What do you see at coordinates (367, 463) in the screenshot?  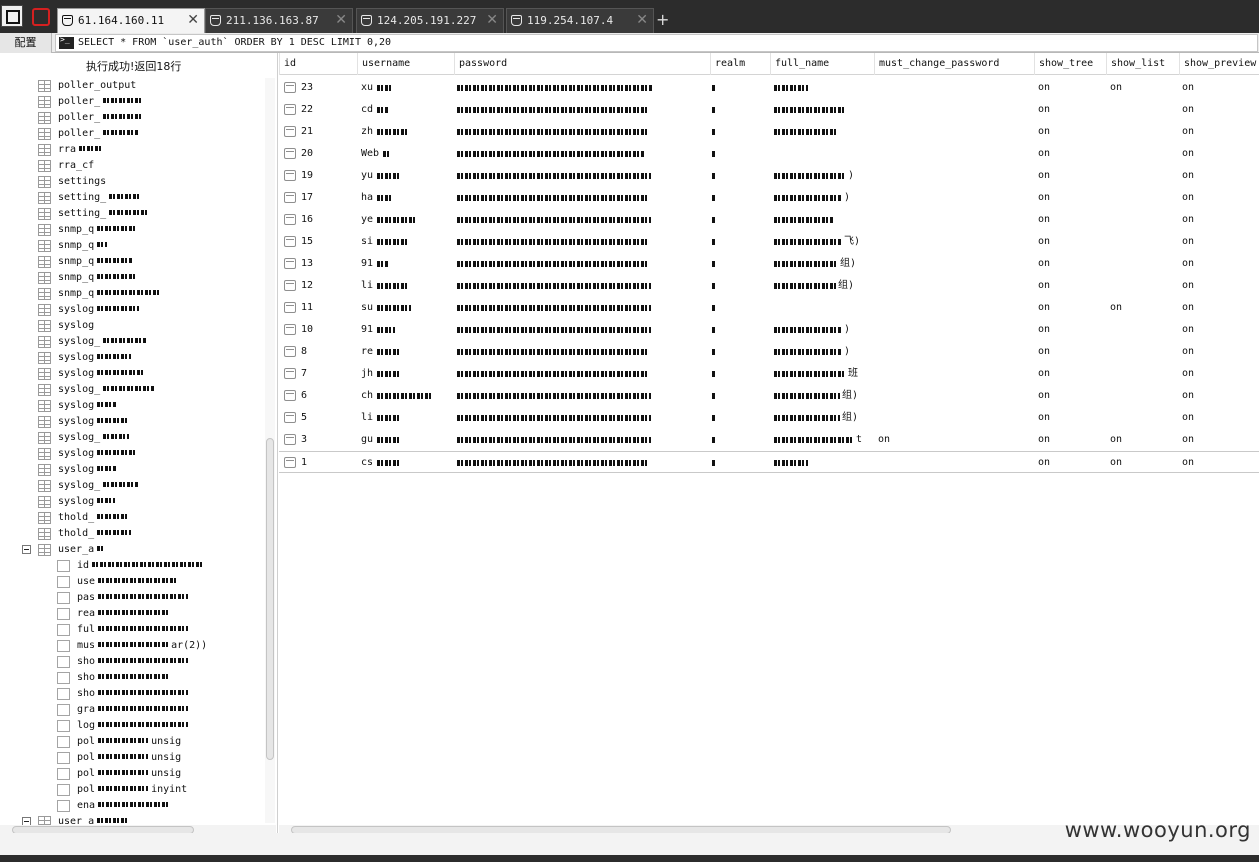 I see `cell-username: cs` at bounding box center [367, 463].